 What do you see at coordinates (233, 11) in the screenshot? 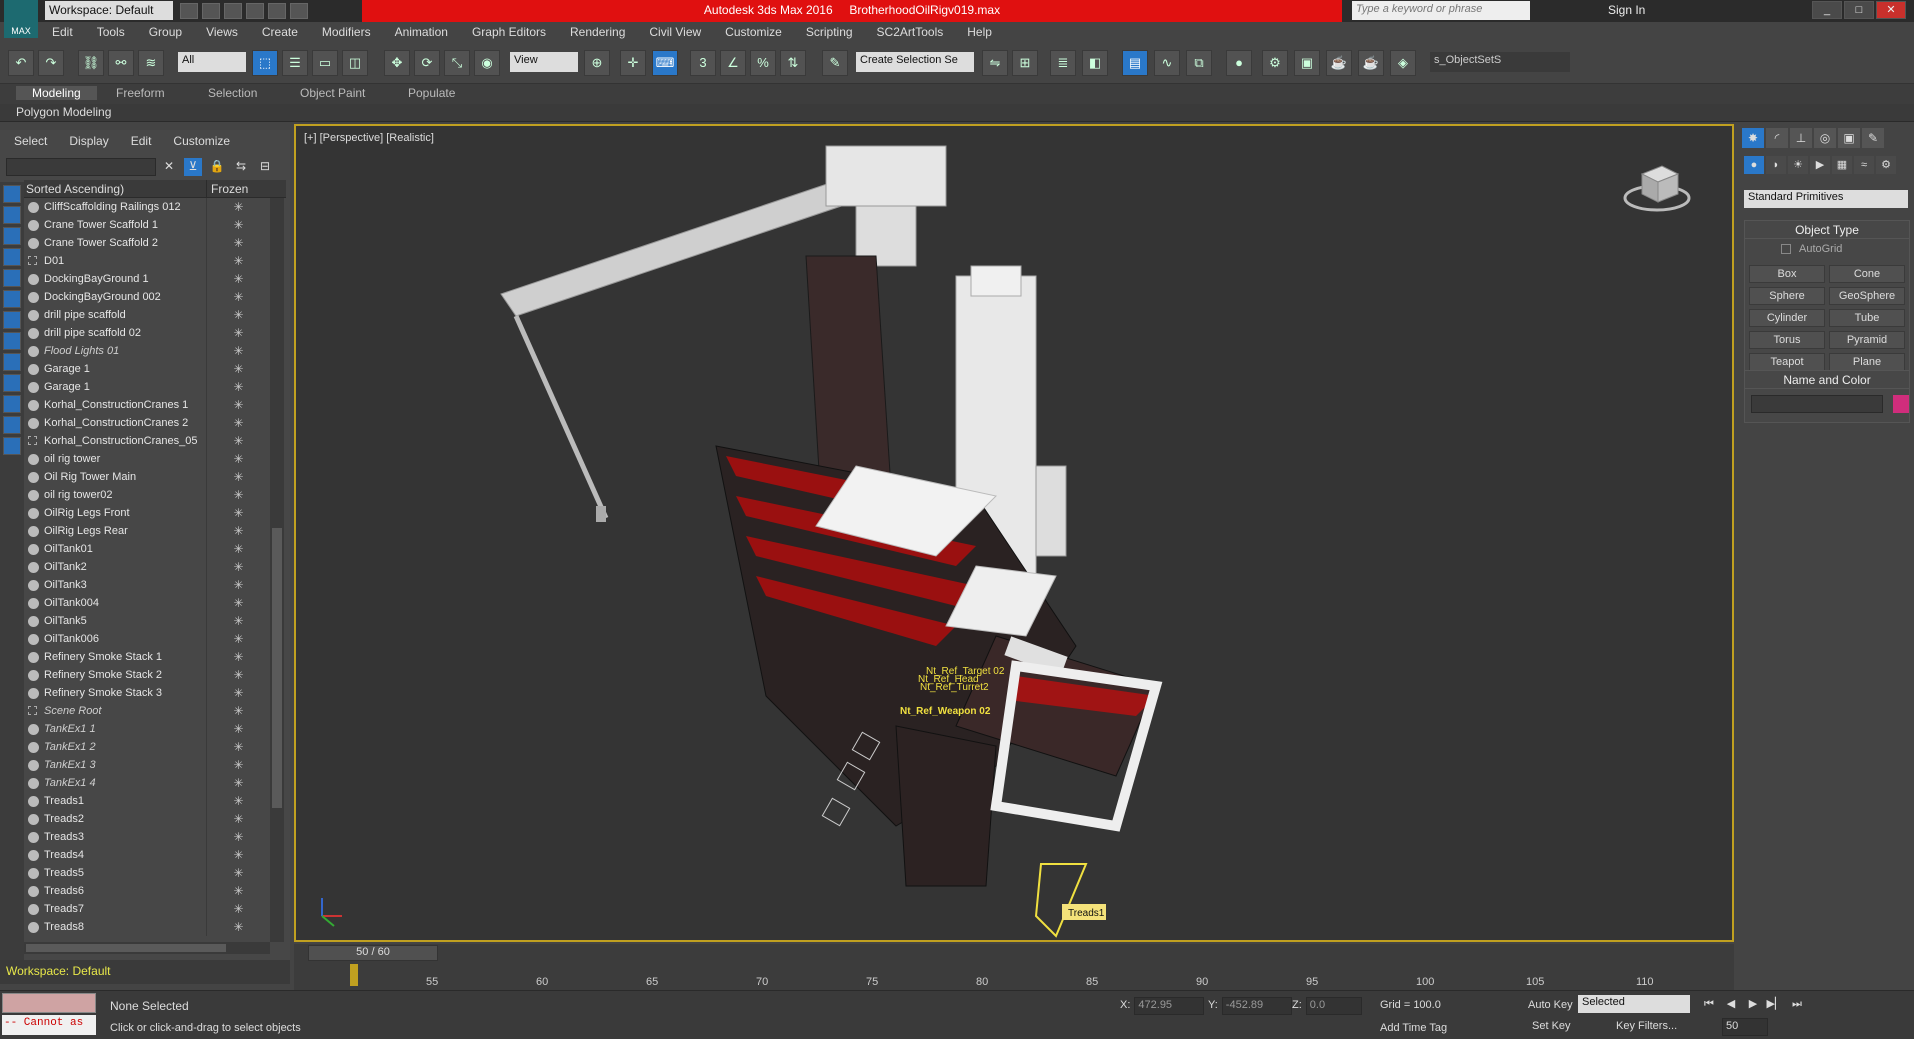
I see `save-file-icon` at bounding box center [233, 11].